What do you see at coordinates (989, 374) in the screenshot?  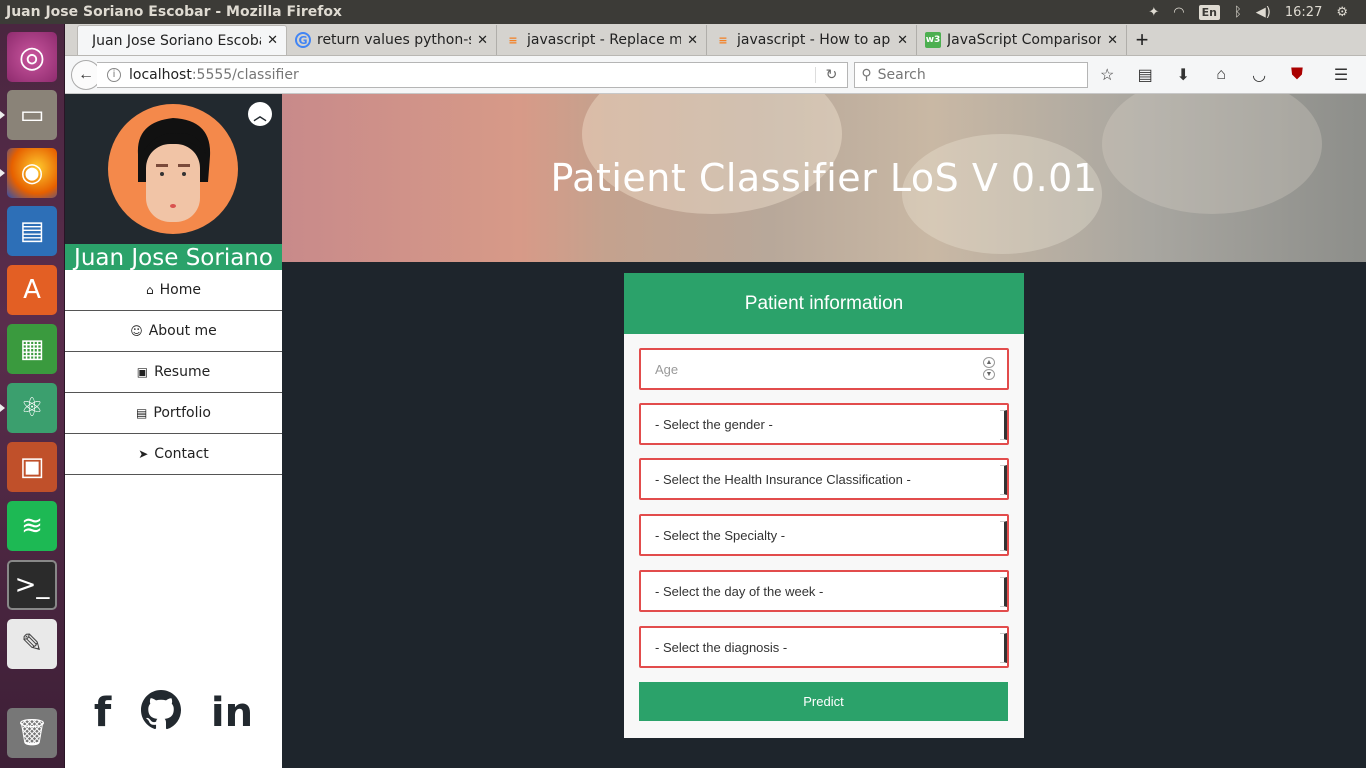 I see `chevron-down-icon: ▼` at bounding box center [989, 374].